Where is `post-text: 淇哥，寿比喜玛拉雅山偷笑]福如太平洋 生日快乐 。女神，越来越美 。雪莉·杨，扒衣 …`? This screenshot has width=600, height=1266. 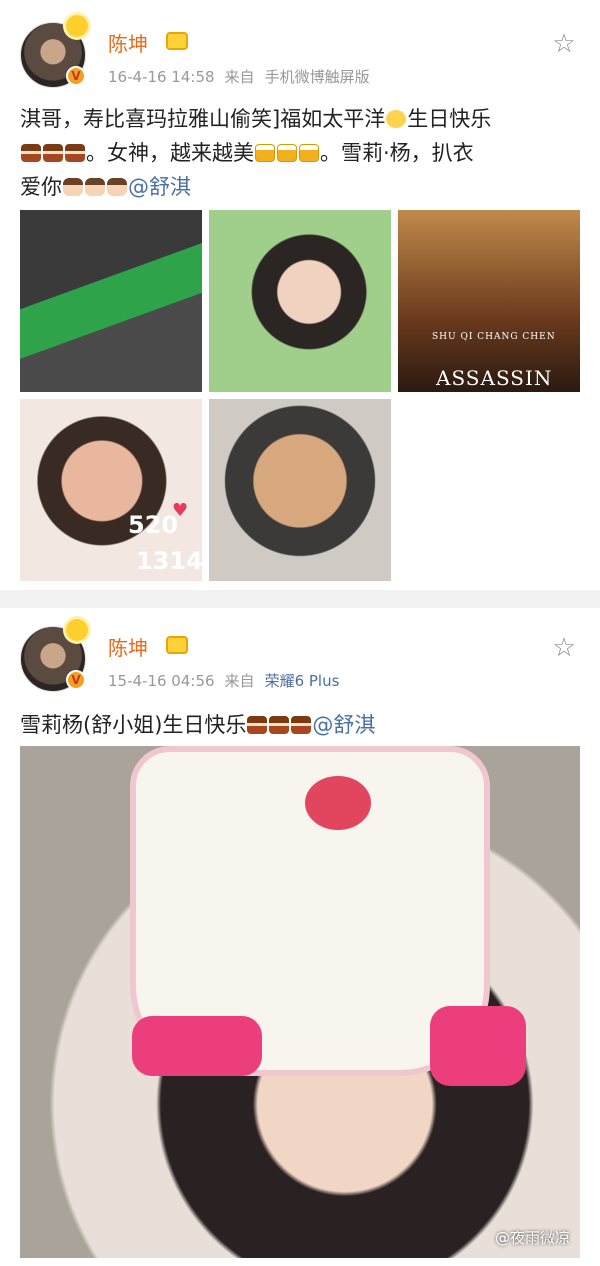 post-text: 淇哥，寿比喜玛拉雅山偷笑]福如太平洋 生日快乐 。女神，越来越美 。雪莉·杨，扒衣 … is located at coordinates (301, 153).